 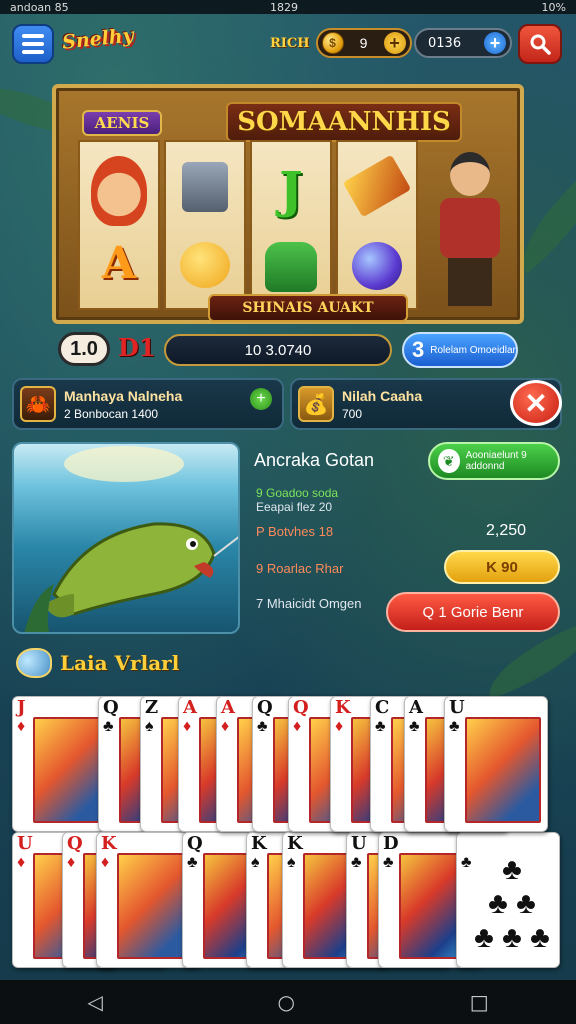 What do you see at coordinates (391, 843) in the screenshot?
I see `card-rank: D` at bounding box center [391, 843].